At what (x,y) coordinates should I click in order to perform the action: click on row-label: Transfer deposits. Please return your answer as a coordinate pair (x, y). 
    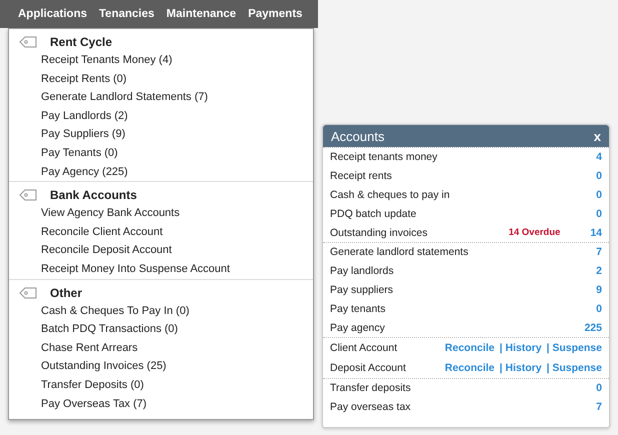
    Looking at the image, I should click on (371, 388).